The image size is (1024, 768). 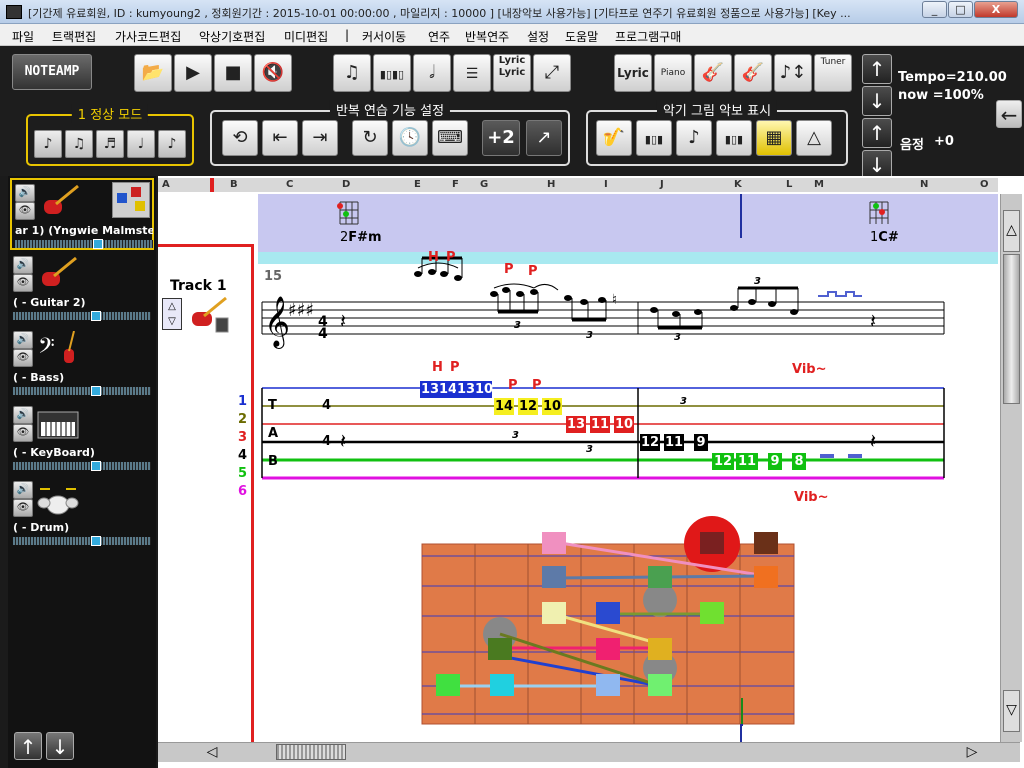 What do you see at coordinates (774, 138) in the screenshot?
I see `fretboard-color-button: ▦` at bounding box center [774, 138].